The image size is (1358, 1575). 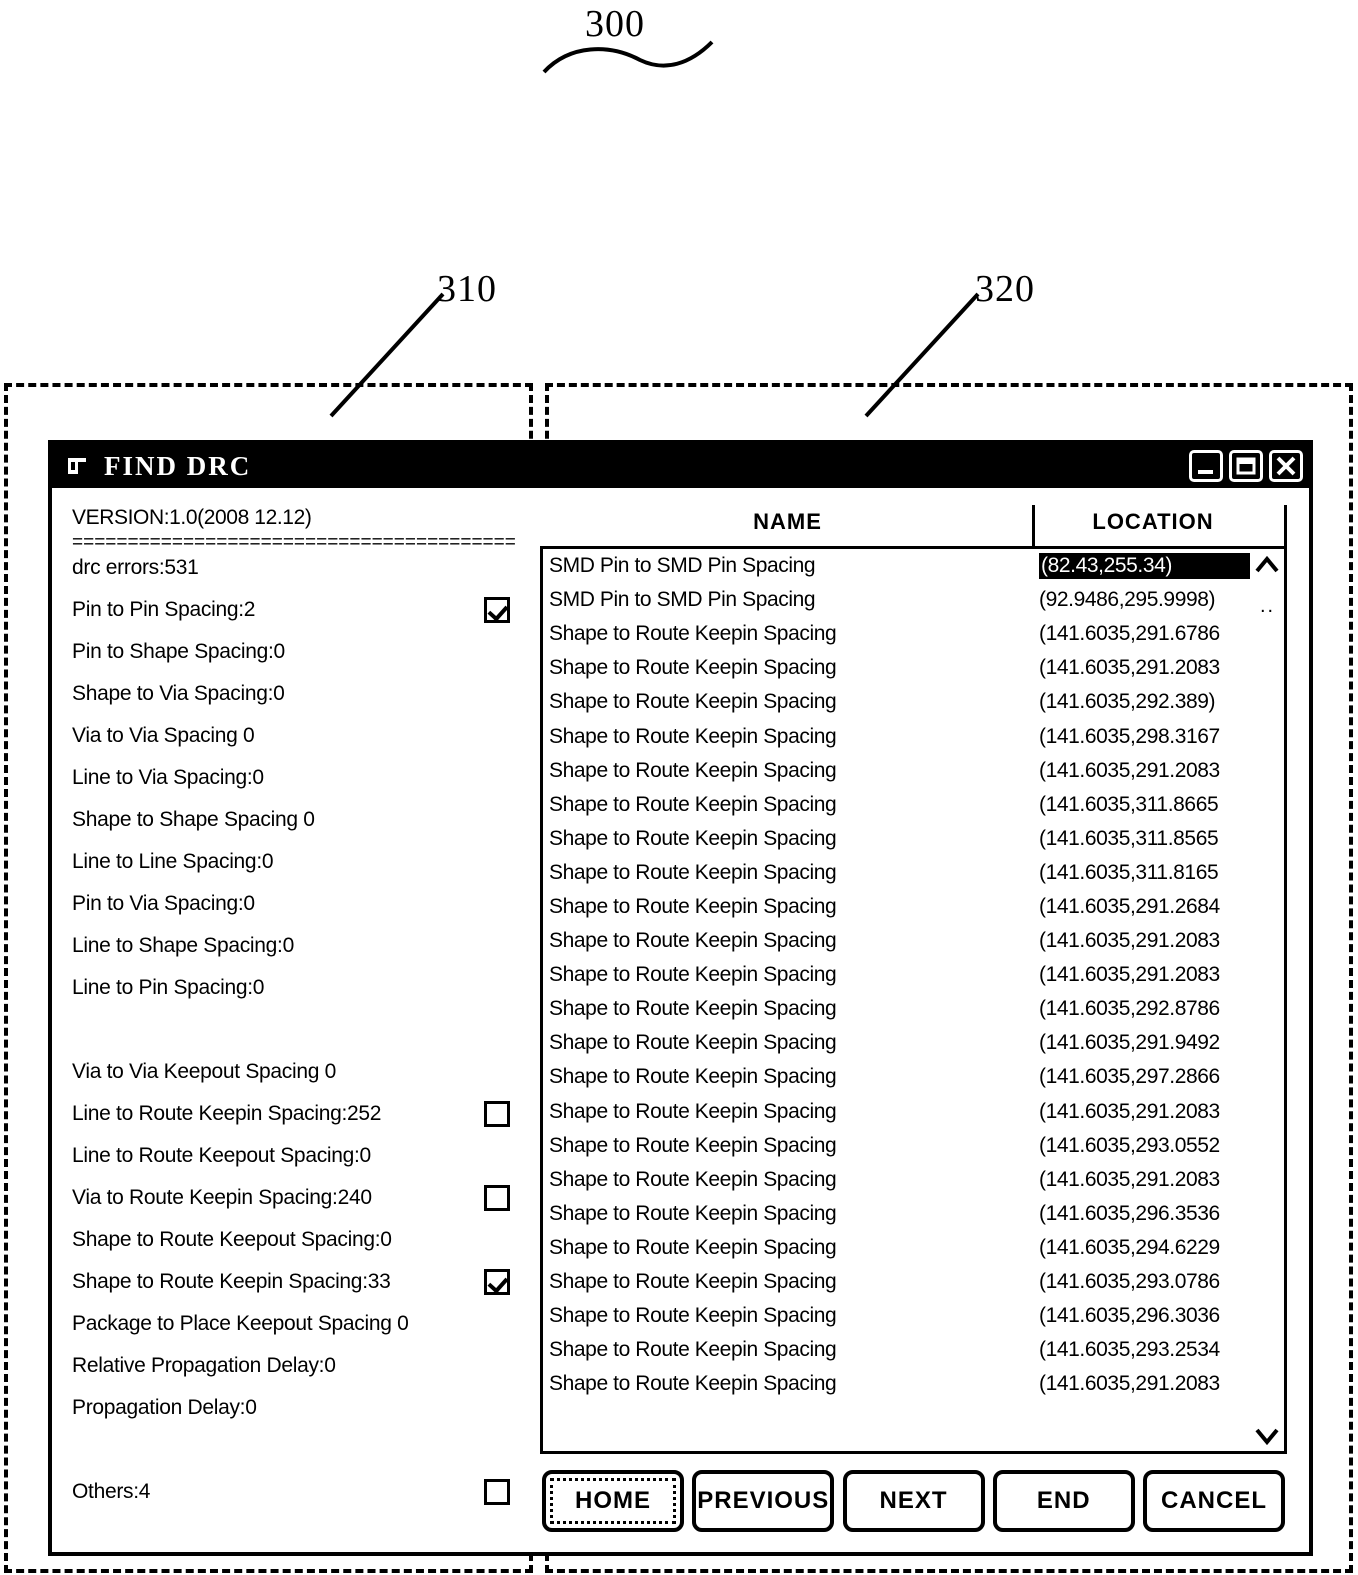 I want to click on chevron-down-icon, so click(x=1267, y=1435).